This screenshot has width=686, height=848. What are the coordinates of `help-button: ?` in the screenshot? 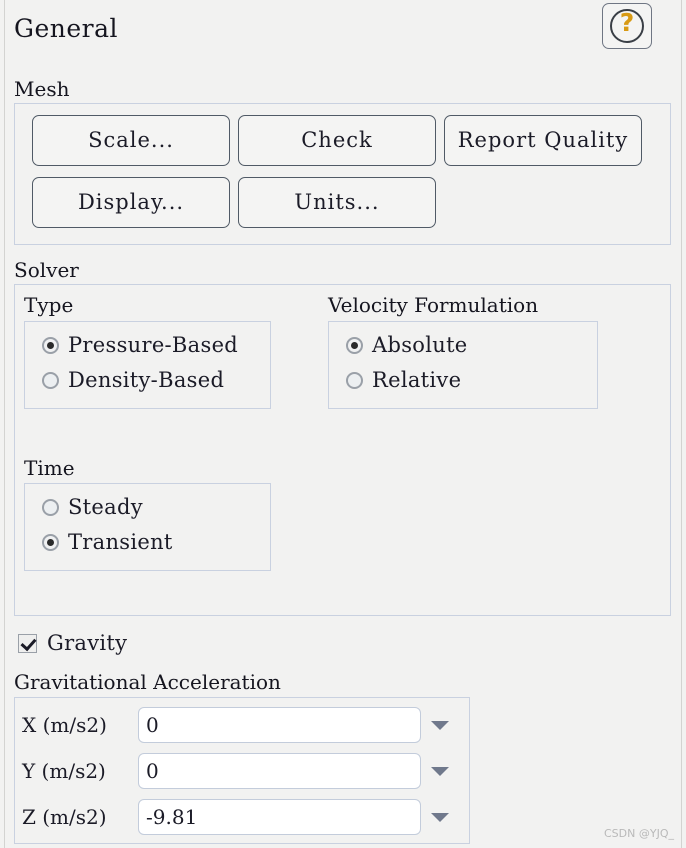 It's located at (627, 26).